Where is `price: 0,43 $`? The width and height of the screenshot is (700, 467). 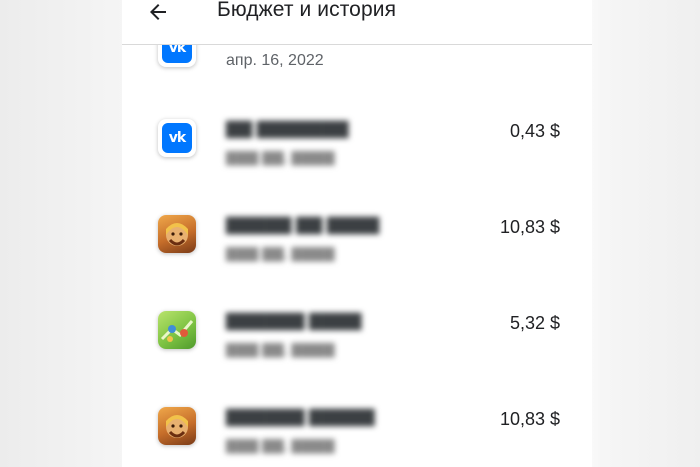 price: 0,43 $ is located at coordinates (534, 131).